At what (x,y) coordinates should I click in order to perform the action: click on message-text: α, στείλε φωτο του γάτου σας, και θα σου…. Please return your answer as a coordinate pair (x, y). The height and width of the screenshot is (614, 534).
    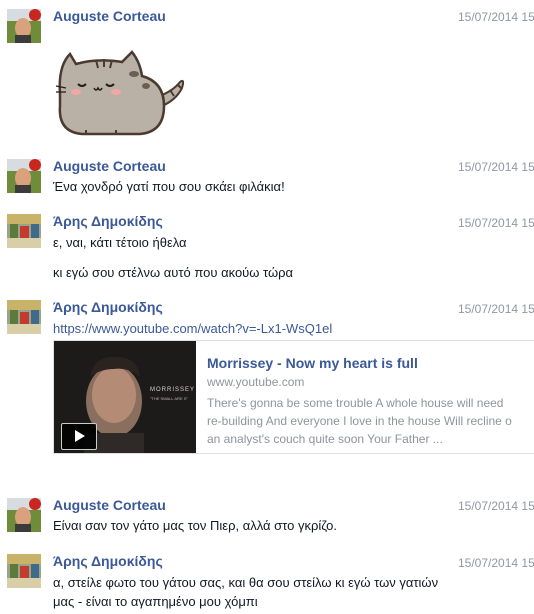
    Looking at the image, I should click on (246, 582).